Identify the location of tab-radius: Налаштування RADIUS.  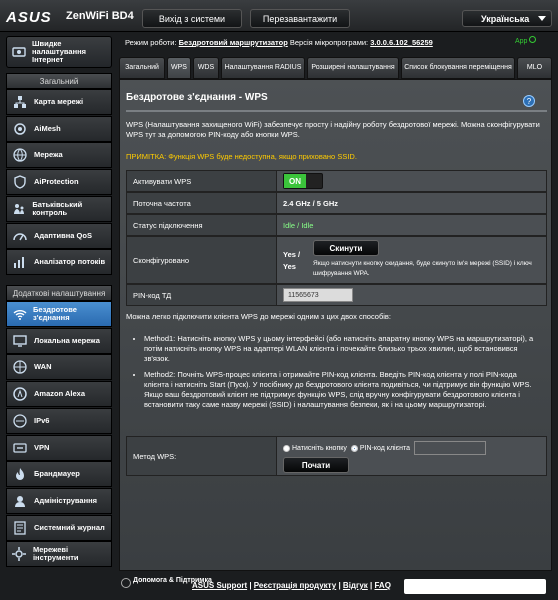
(263, 68).